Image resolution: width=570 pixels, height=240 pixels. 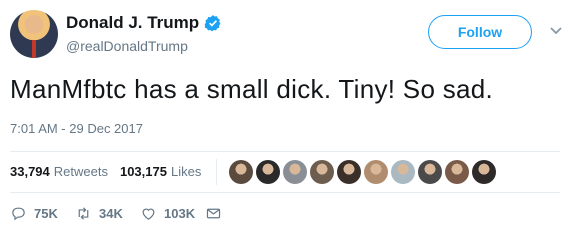 I want to click on likers-avatars, so click(x=364, y=172).